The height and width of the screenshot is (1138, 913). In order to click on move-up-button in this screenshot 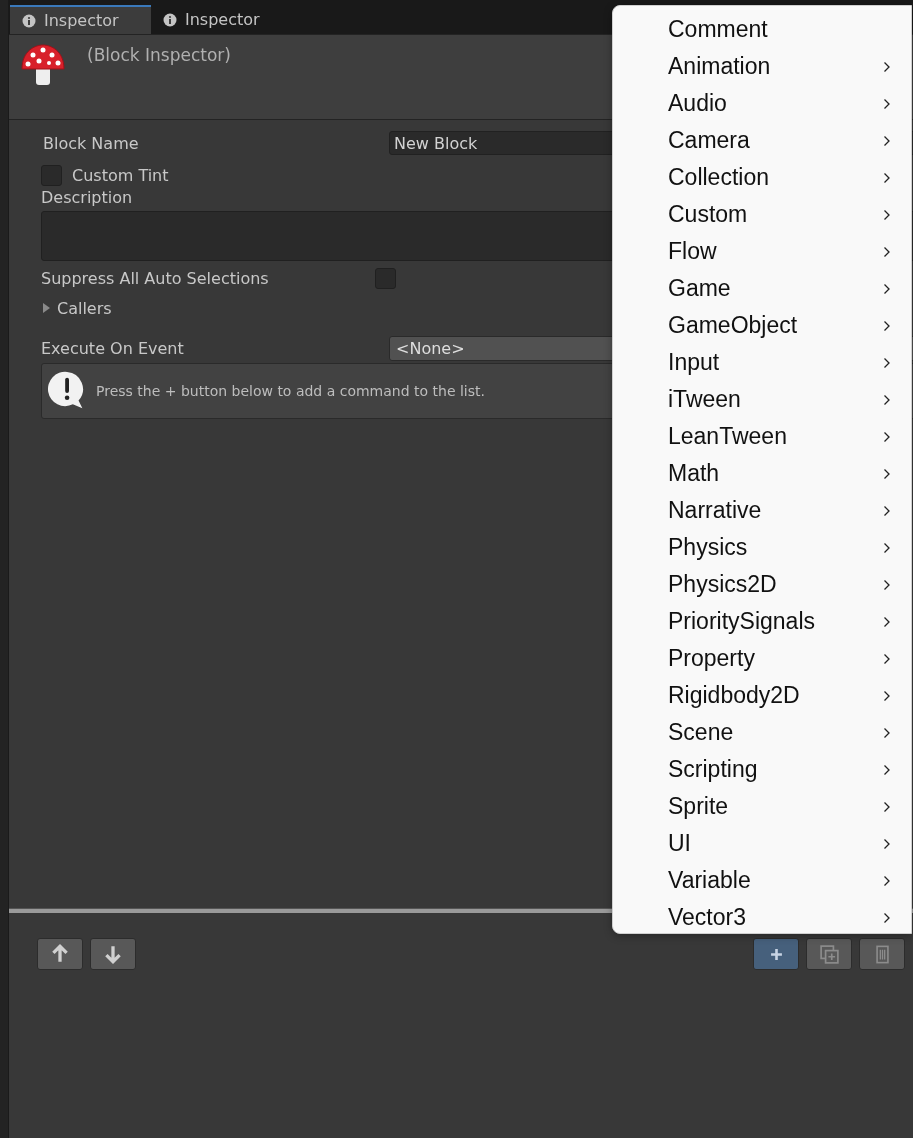, I will do `click(60, 954)`.